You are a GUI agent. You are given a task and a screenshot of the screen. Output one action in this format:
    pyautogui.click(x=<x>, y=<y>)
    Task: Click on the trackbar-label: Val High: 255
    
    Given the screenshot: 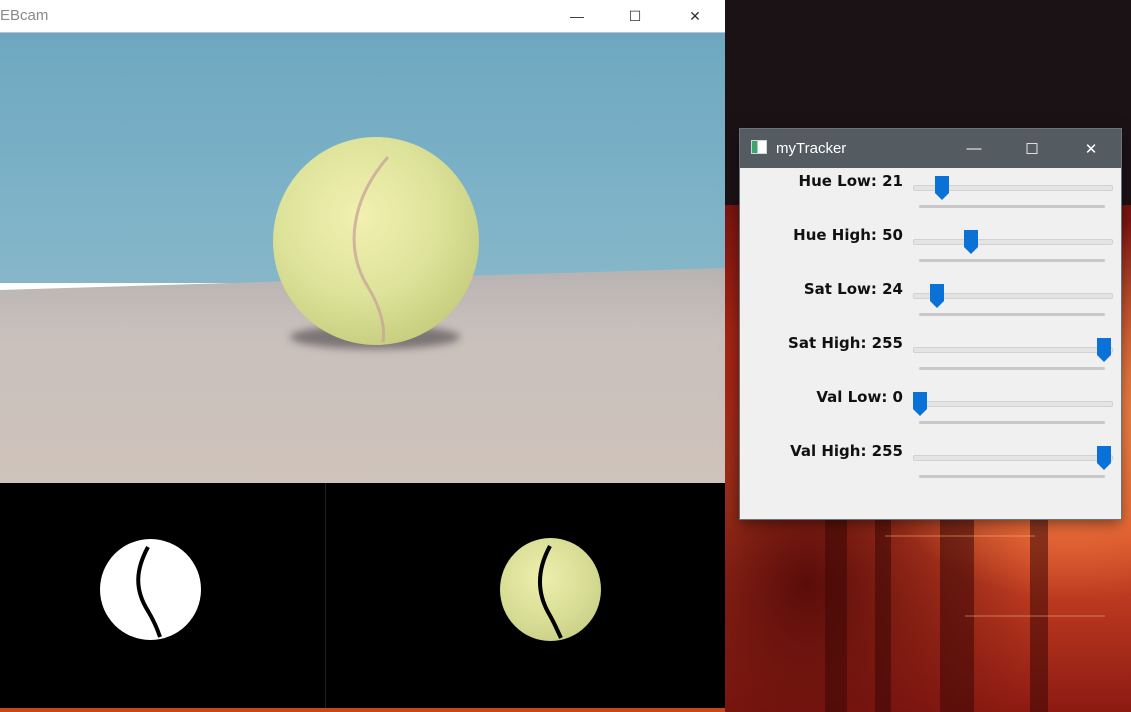 What is the action you would take?
    pyautogui.click(x=846, y=451)
    